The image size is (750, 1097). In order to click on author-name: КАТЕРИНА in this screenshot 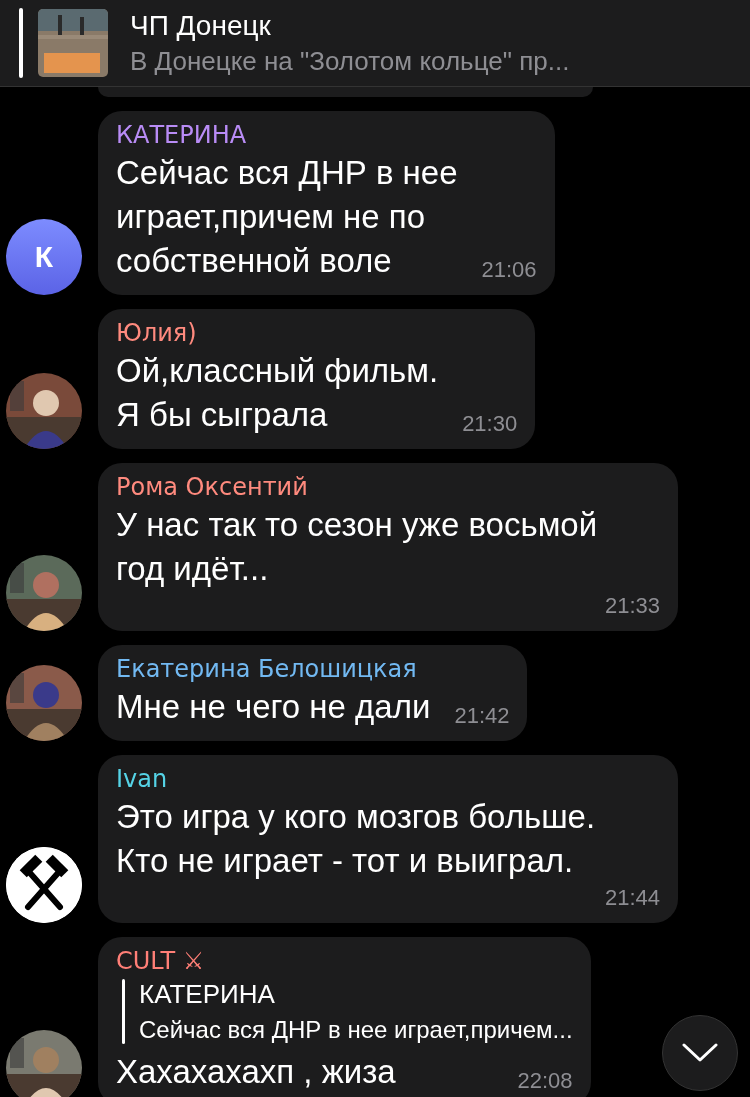, I will do `click(326, 135)`.